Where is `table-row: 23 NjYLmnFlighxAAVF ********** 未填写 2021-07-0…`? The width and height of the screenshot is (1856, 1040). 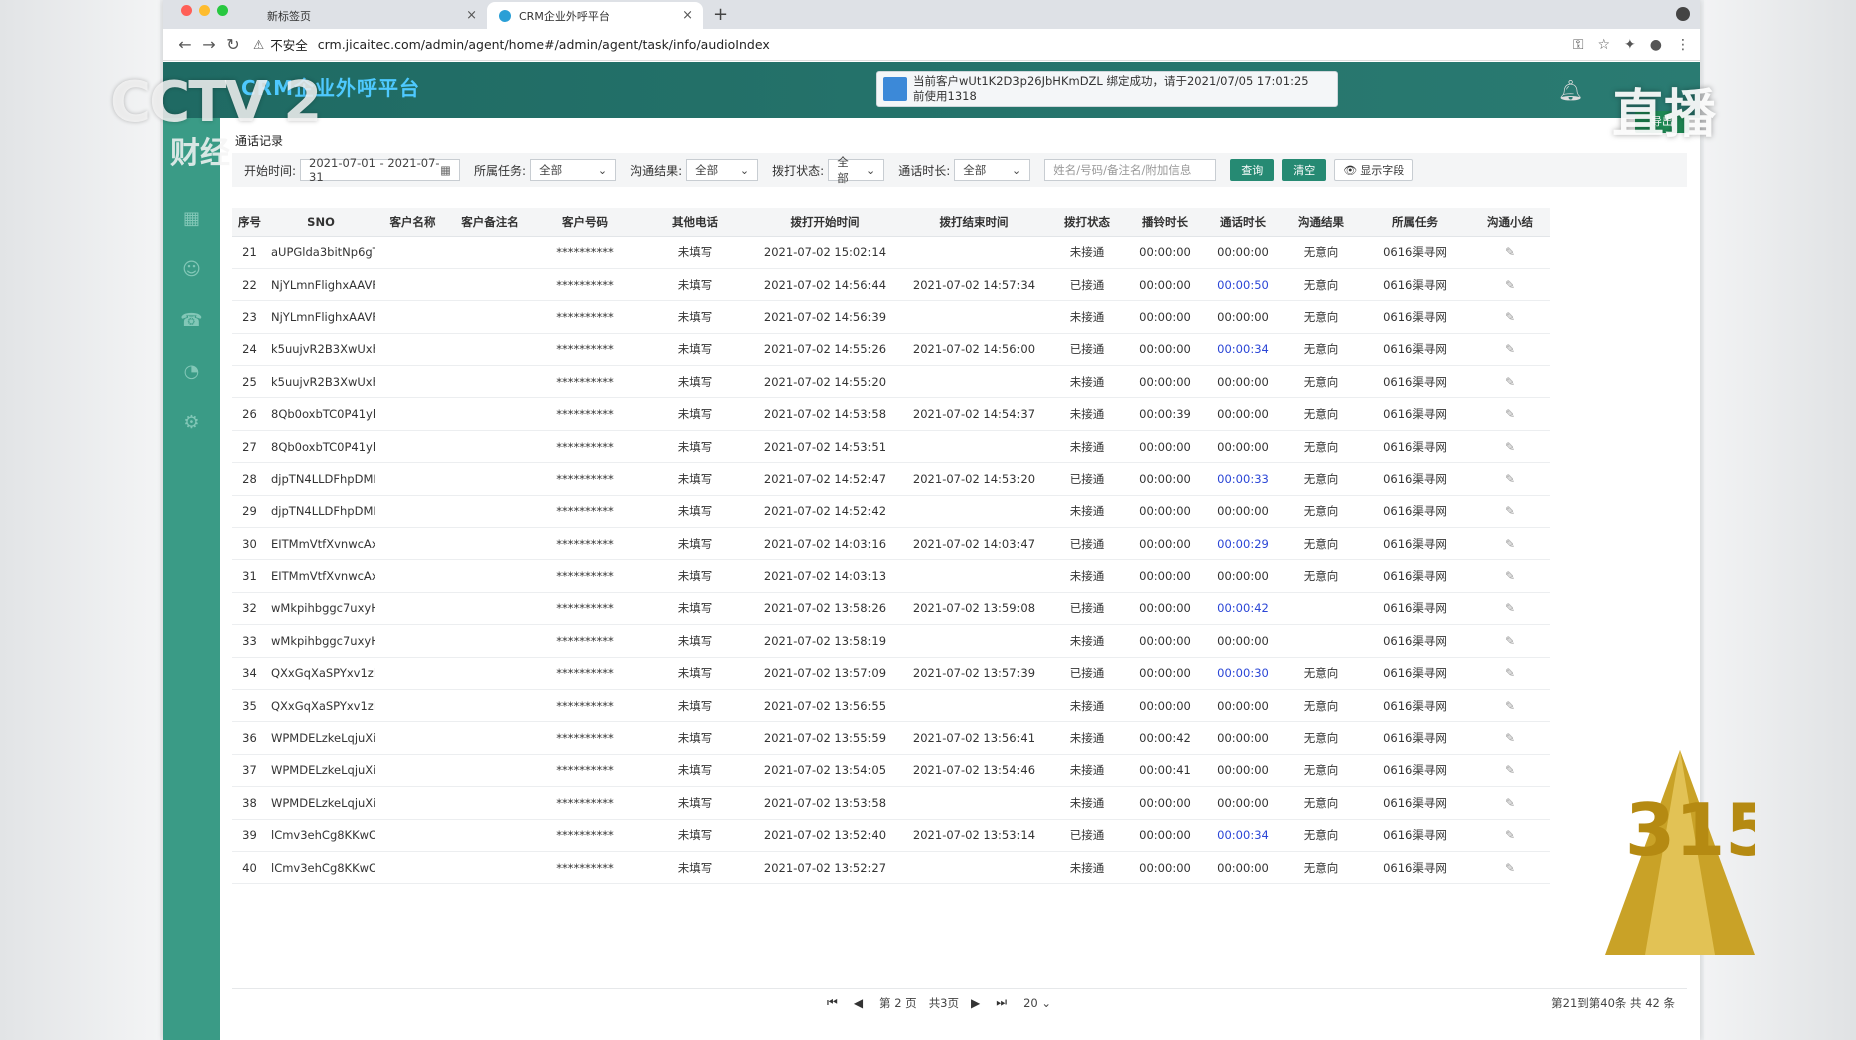 table-row: 23 NjYLmnFlighxAAVF ********** 未填写 2021-07-0… is located at coordinates (891, 317).